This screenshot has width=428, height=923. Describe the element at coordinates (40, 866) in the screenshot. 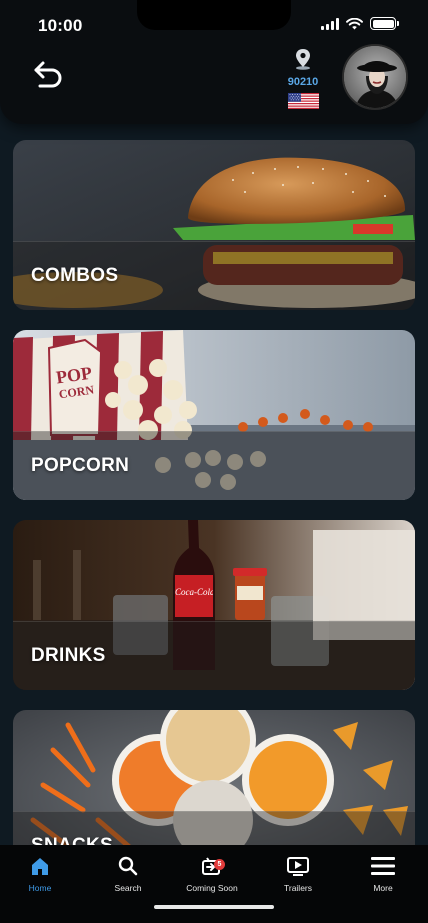

I see `home-icon` at that location.